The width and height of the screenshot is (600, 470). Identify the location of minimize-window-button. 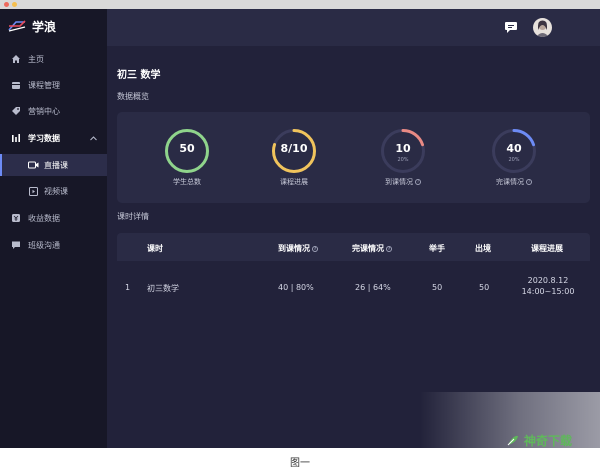
(14, 4).